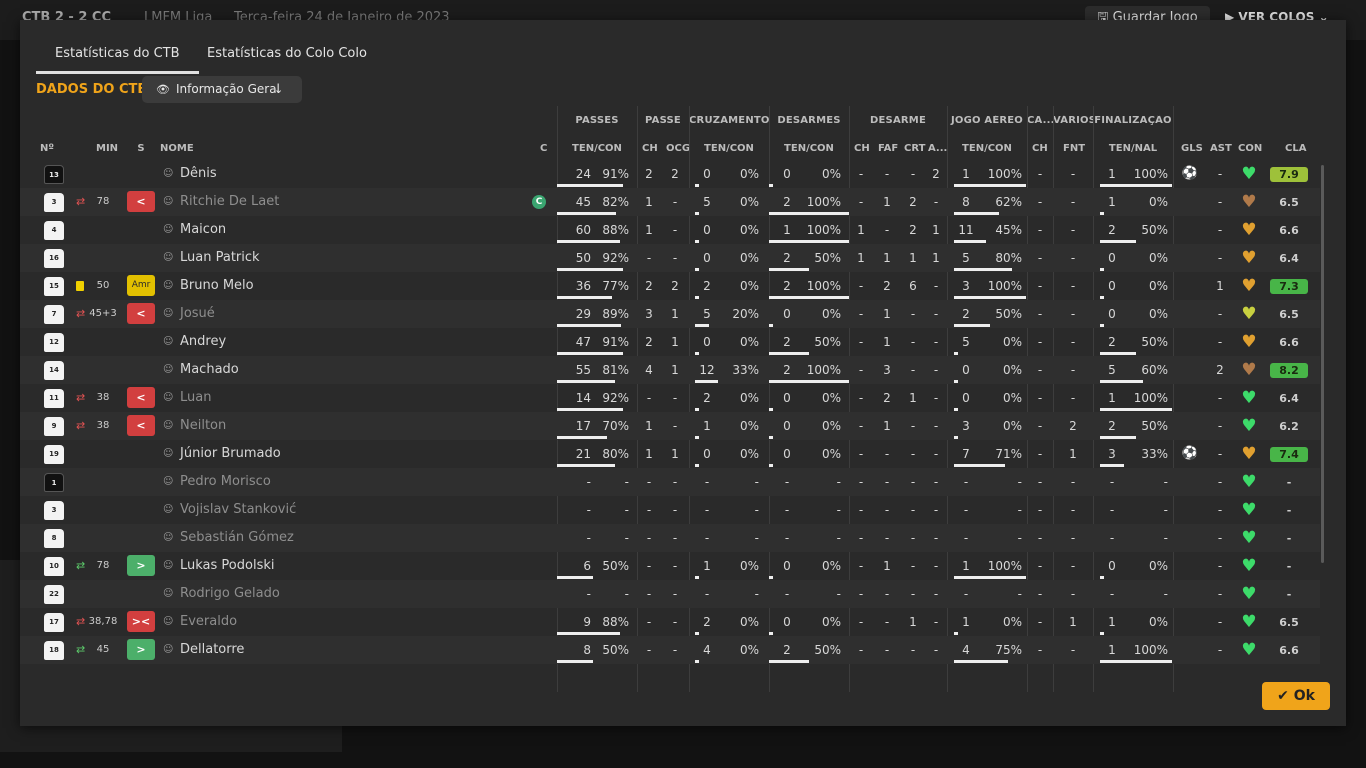 This screenshot has width=1366, height=768. What do you see at coordinates (1074, 148) in the screenshot?
I see `column-header: FNT` at bounding box center [1074, 148].